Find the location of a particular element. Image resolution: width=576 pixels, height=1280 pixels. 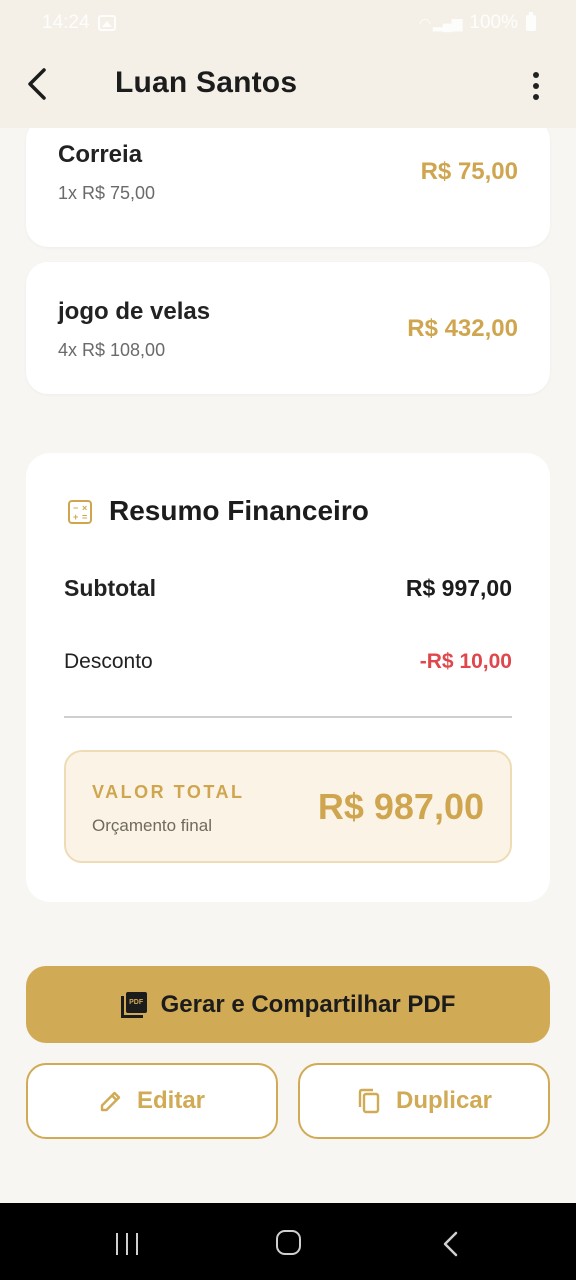

edit-button-label: Editar is located at coordinates (170, 1100).